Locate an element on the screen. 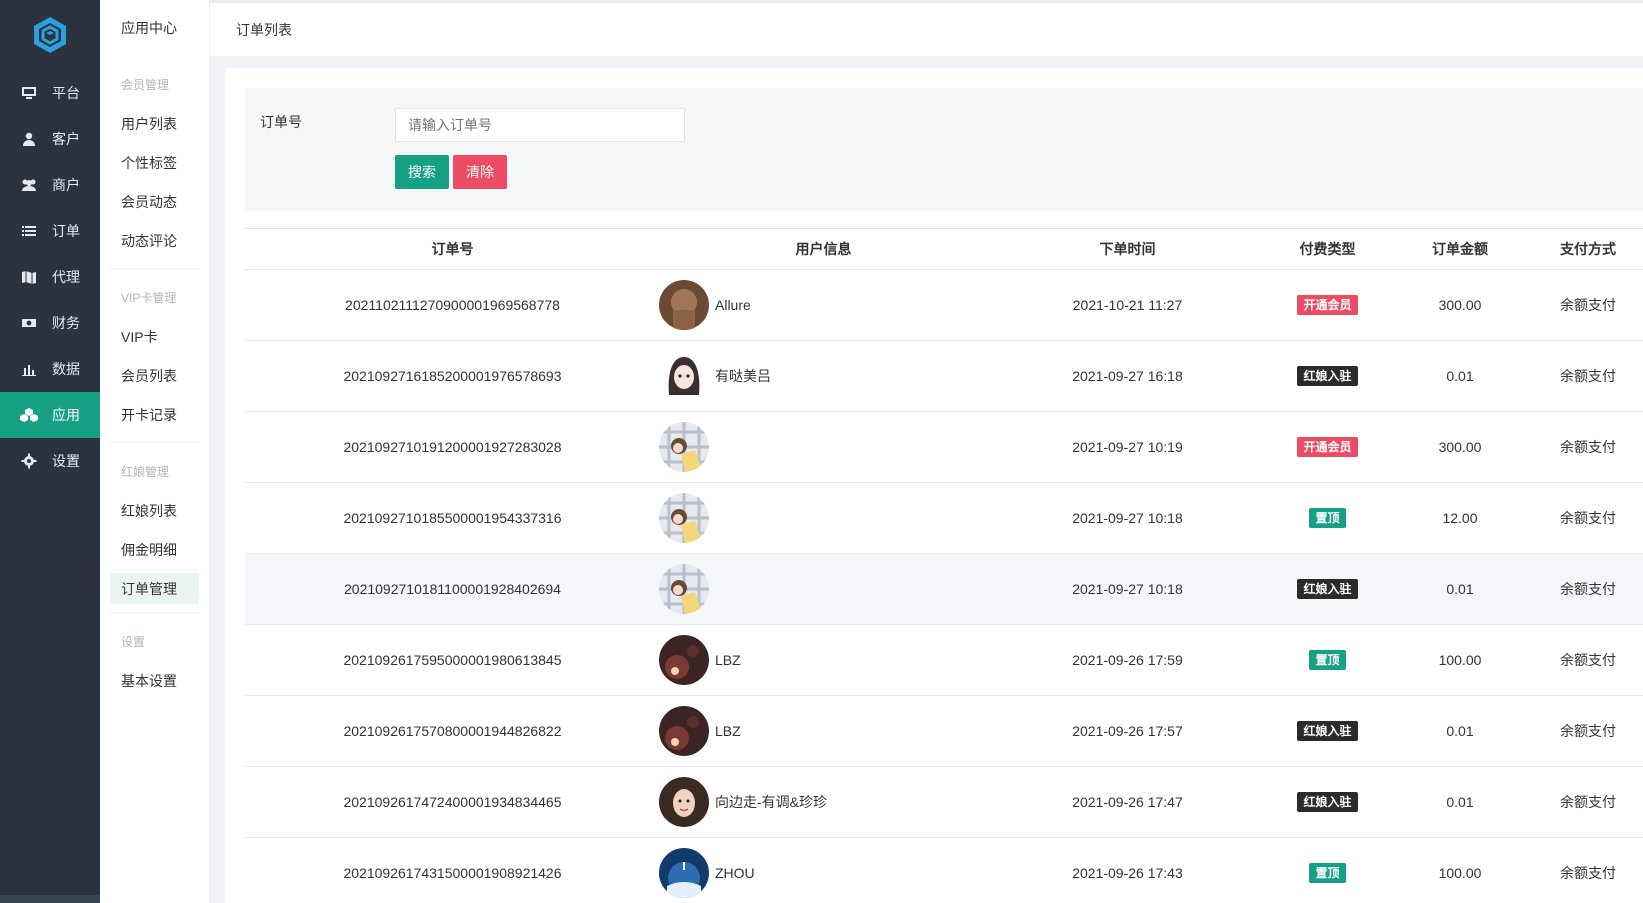 This screenshot has width=1643, height=903. nav-item-2: 商户 is located at coordinates (50, 185).